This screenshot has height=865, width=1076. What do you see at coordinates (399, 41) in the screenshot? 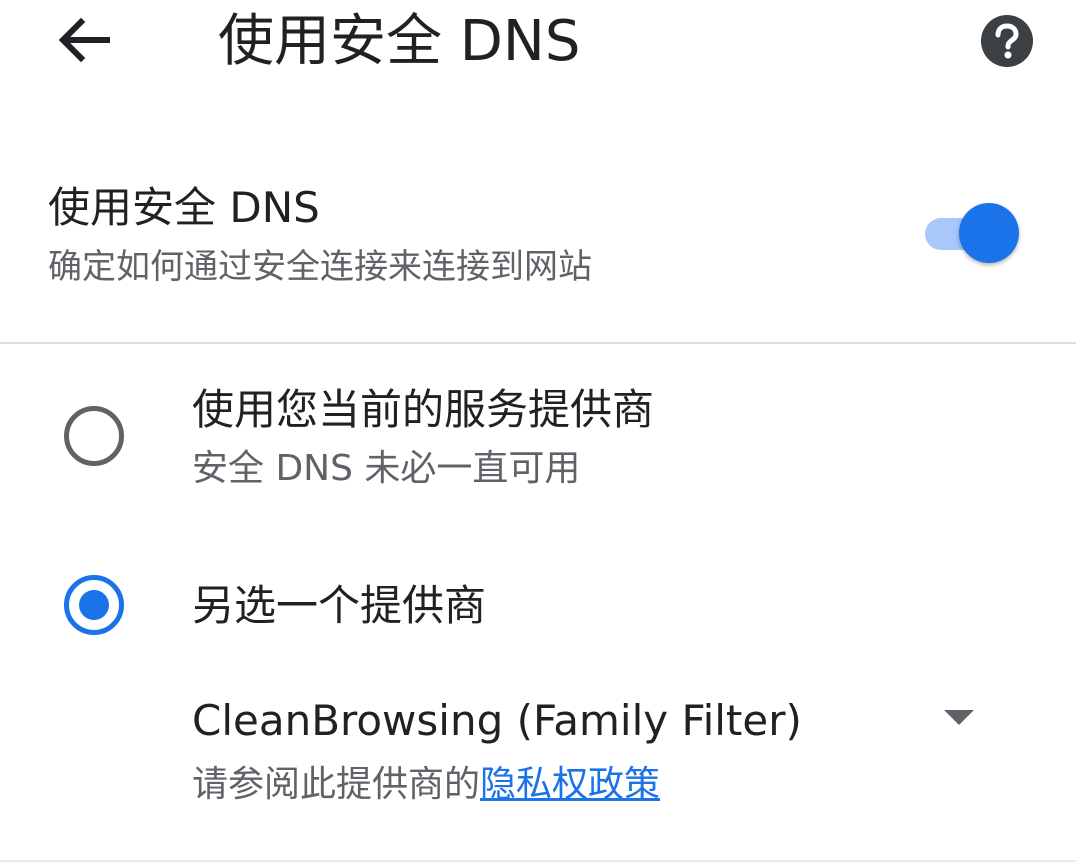
I see `page-title: 使用安全 DNS` at bounding box center [399, 41].